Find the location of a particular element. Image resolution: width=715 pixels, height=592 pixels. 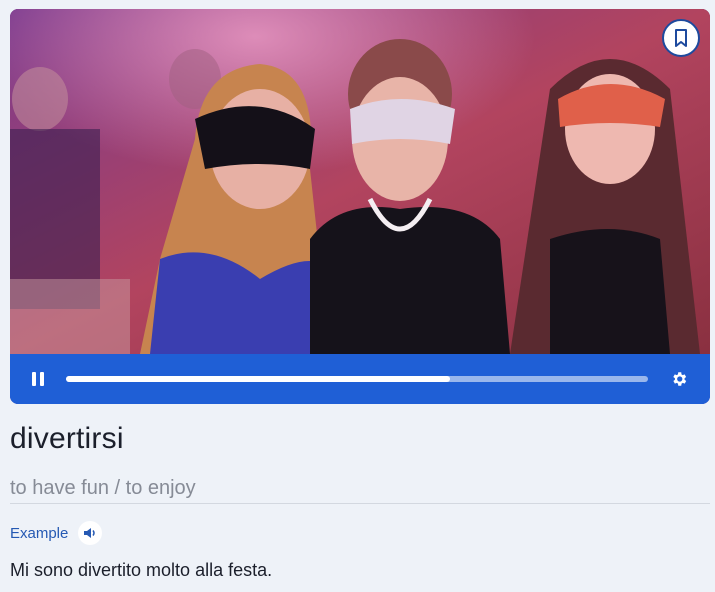

progress-fill is located at coordinates (258, 379).